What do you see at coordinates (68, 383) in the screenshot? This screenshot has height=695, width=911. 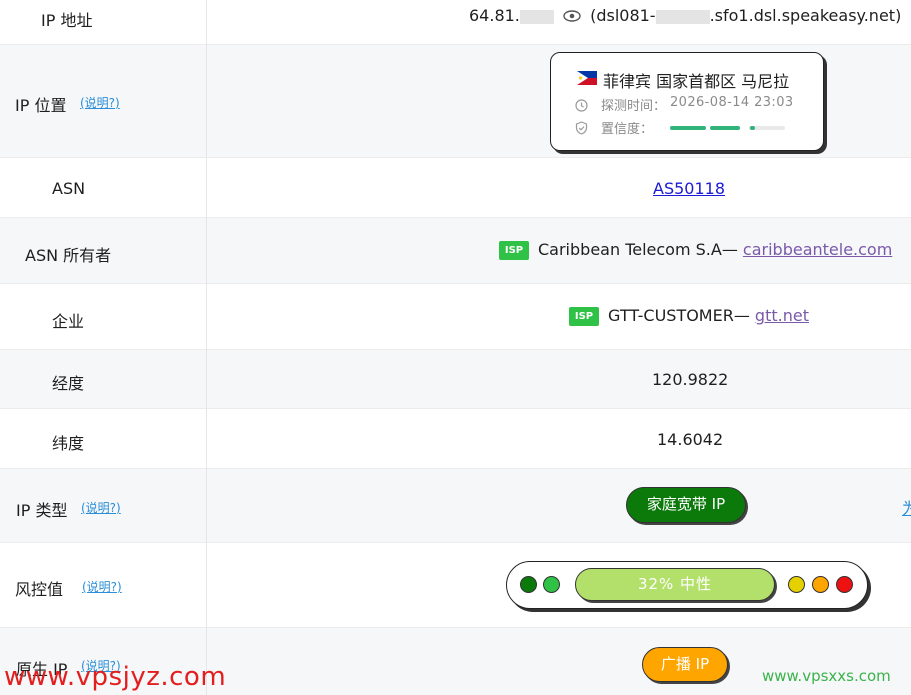 I see `longitude-label: 经度` at bounding box center [68, 383].